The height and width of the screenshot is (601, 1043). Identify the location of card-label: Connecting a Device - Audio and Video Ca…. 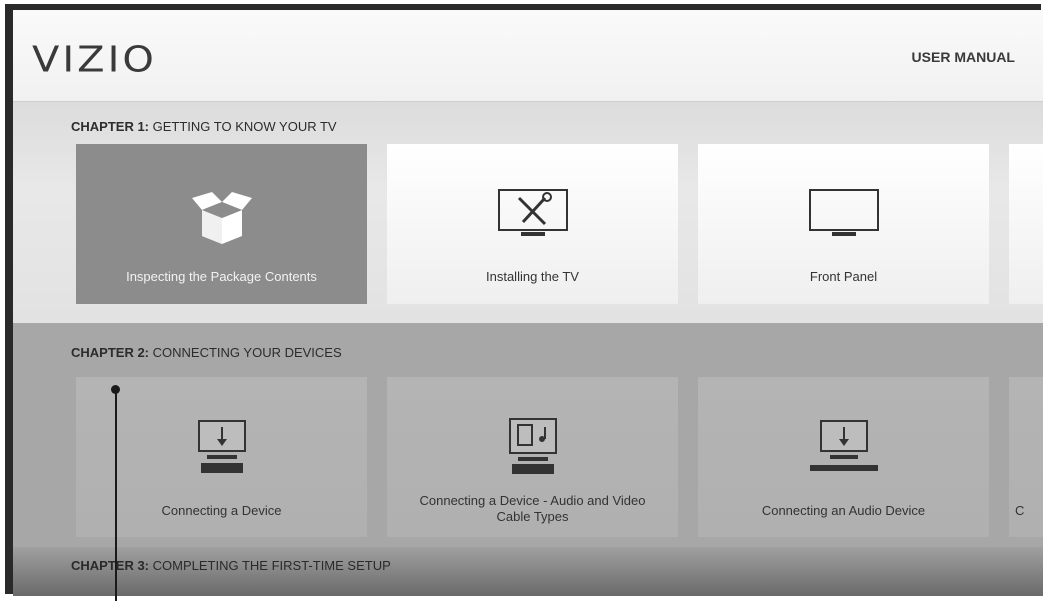
(532, 508).